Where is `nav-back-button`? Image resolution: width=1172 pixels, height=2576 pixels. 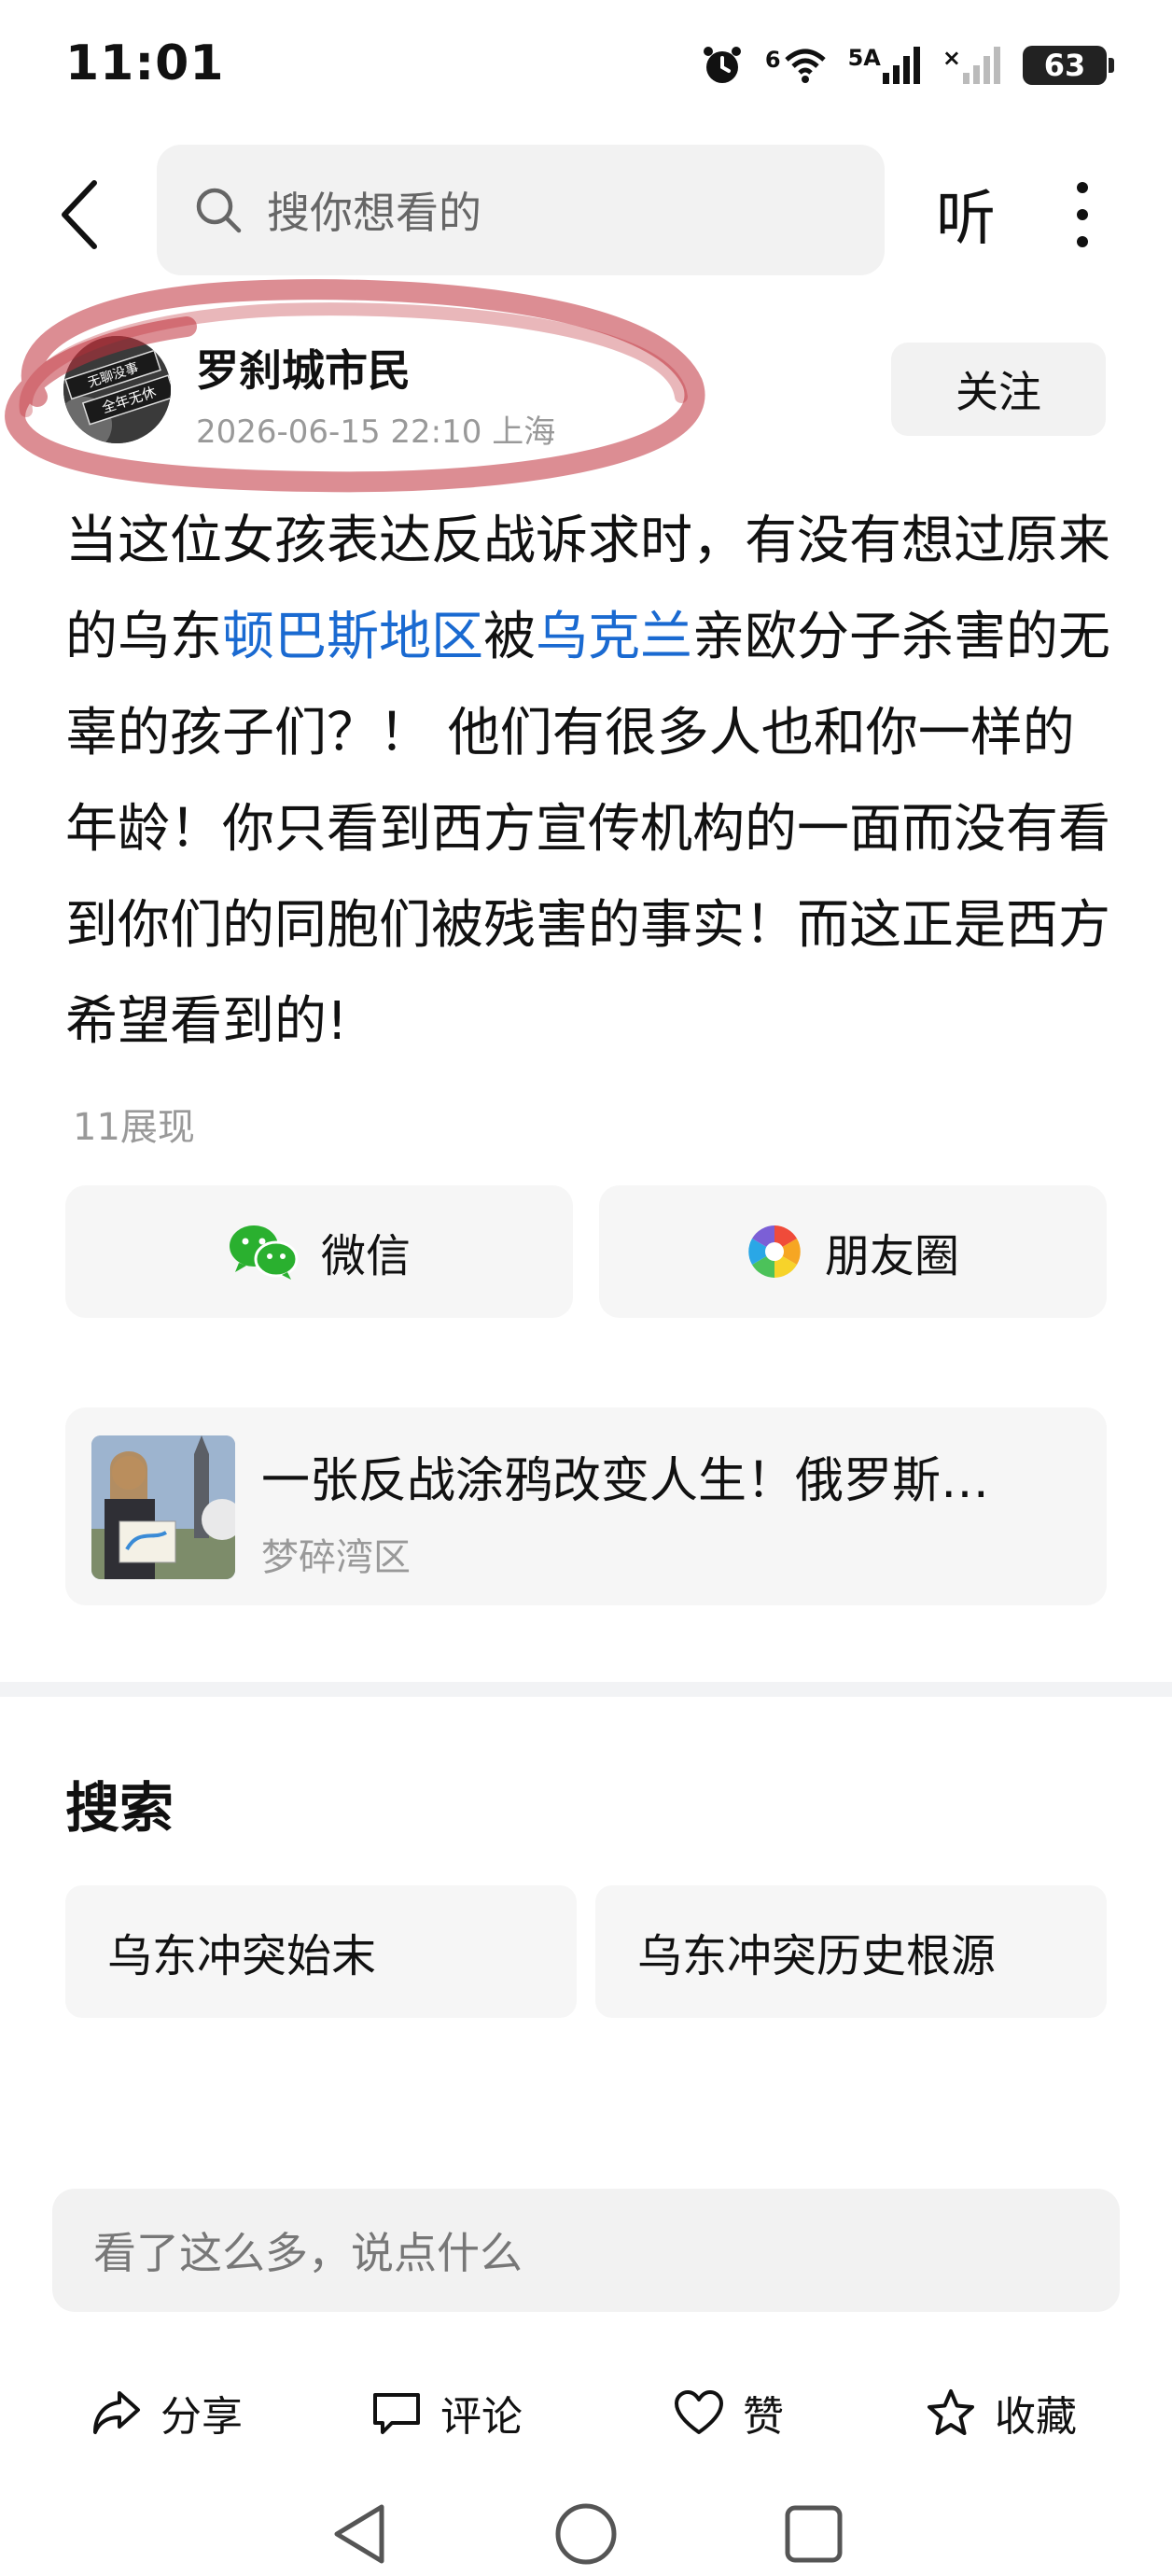 nav-back-button is located at coordinates (359, 2534).